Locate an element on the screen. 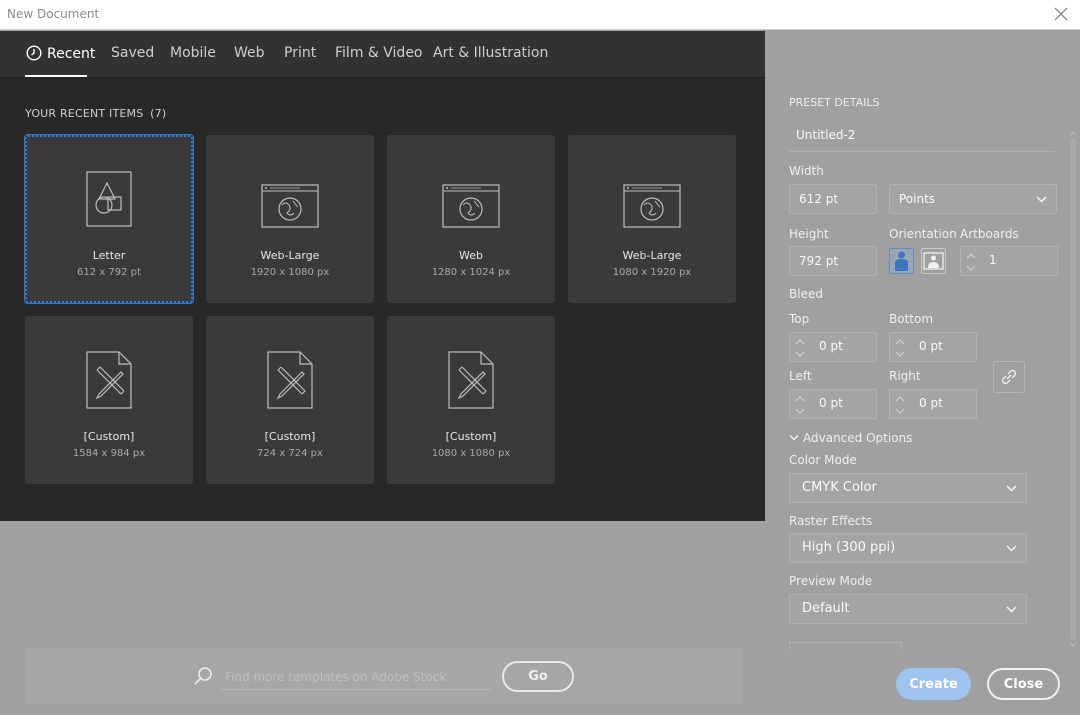  advanced-options-toggle: Advanced Options is located at coordinates (850, 438).